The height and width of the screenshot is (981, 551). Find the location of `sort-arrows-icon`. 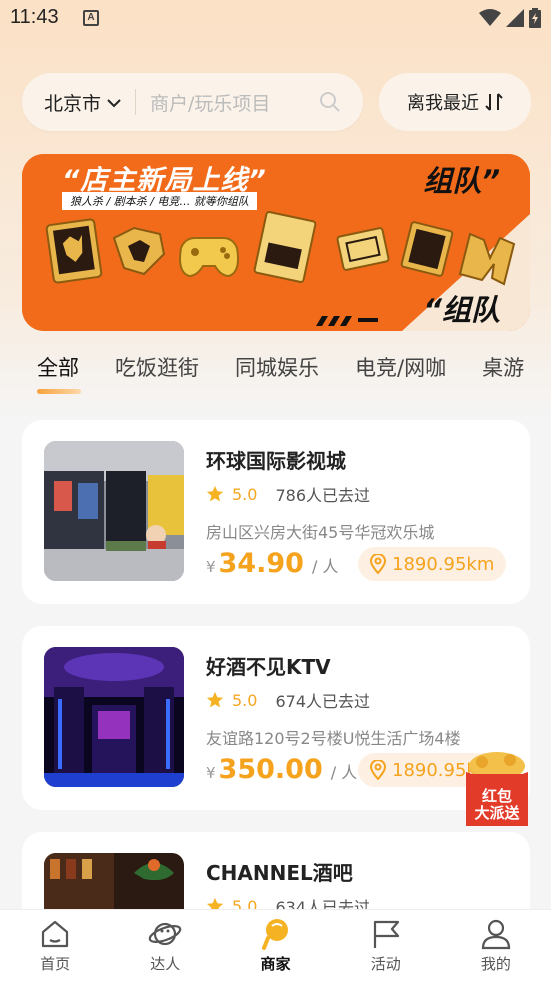

sort-arrows-icon is located at coordinates (494, 102).